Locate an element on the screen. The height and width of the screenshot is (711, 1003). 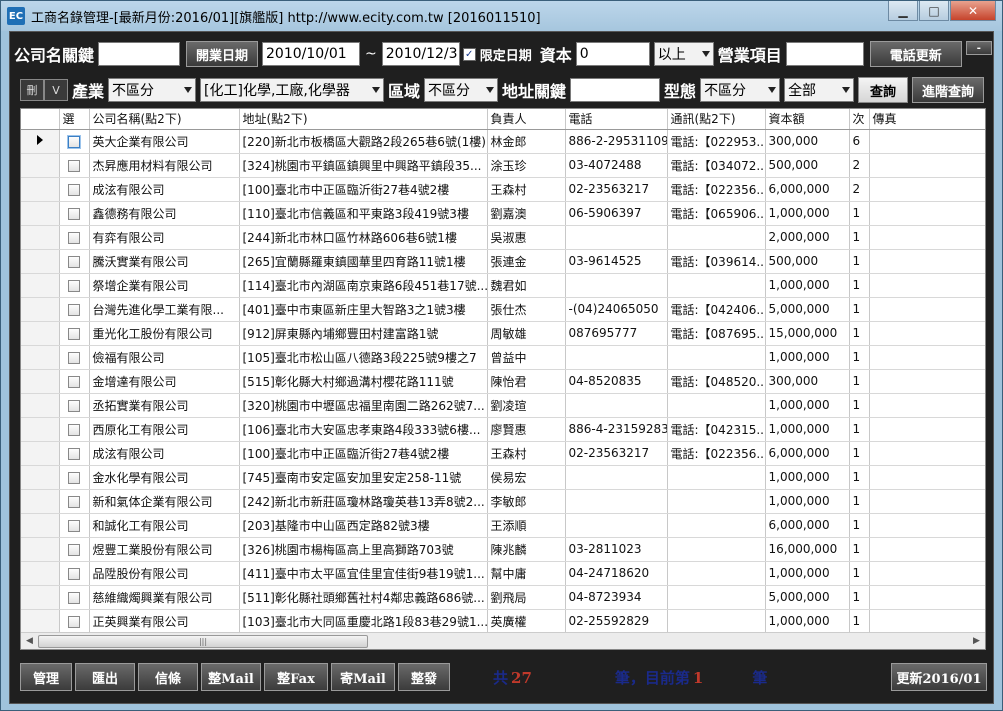
address-cell: [220]新北市板橋區大觀路2段265巷6號(1樓) is located at coordinates (363, 141).